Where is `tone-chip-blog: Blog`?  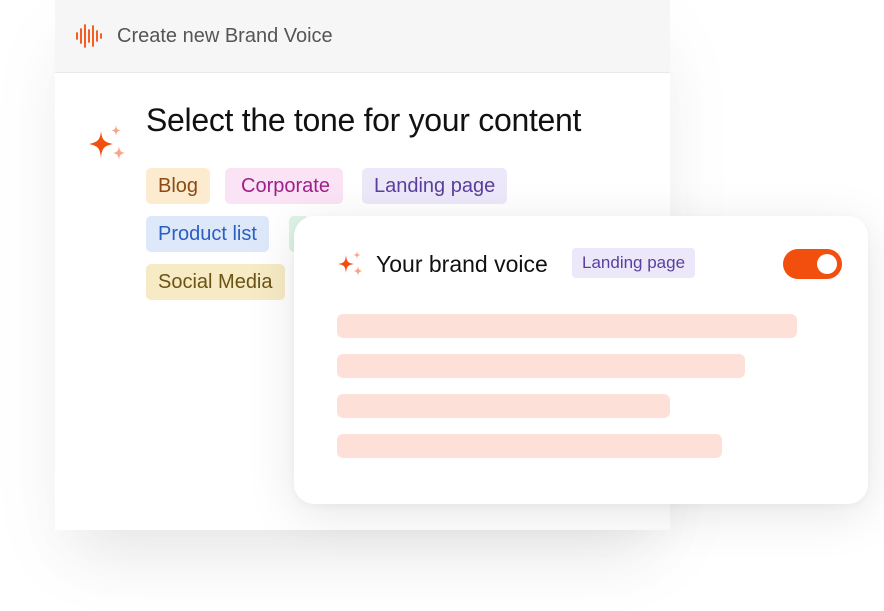
tone-chip-blog: Blog is located at coordinates (178, 186).